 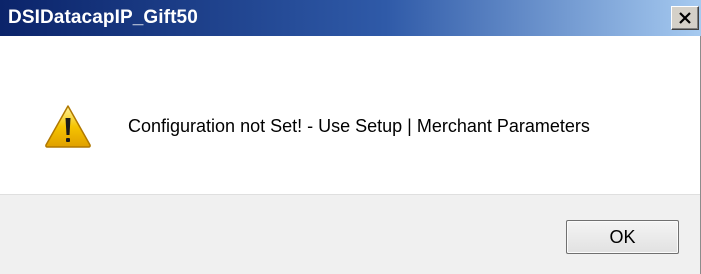 I want to click on close-button, so click(x=685, y=18).